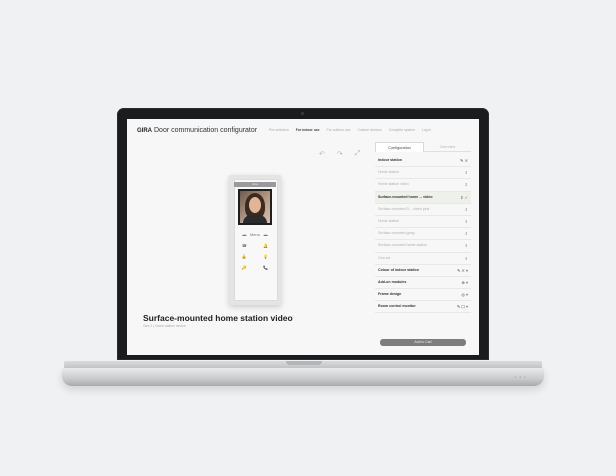 The image size is (616, 476). What do you see at coordinates (255, 205) in the screenshot?
I see `video-person-face` at bounding box center [255, 205].